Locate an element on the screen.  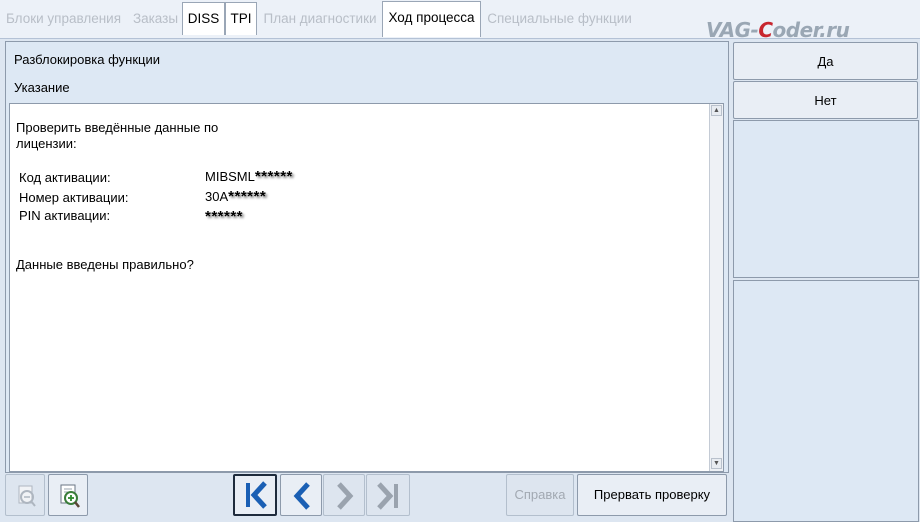
confirmation-question: Данные введены правильно? is located at coordinates (105, 264).